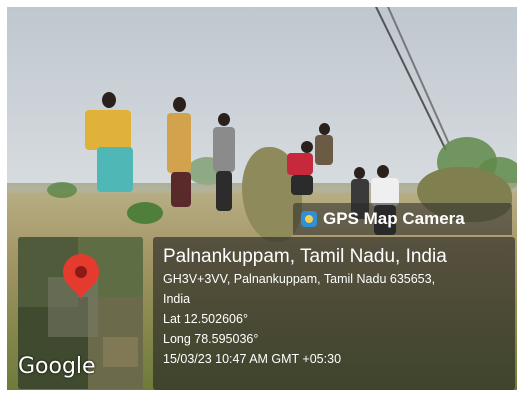  Describe the element at coordinates (205, 319) in the screenshot. I see `latitude: Lat 12.502606°` at that location.